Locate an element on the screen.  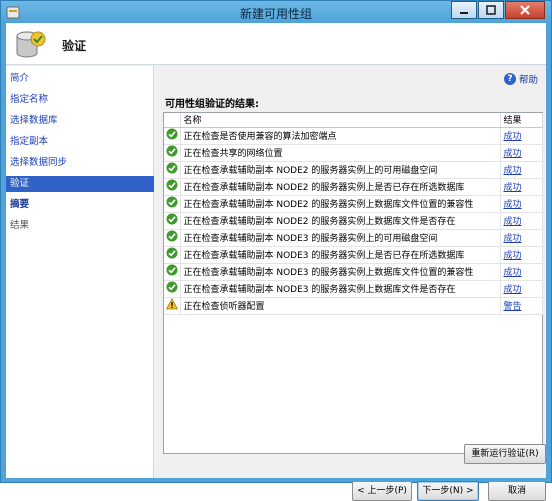
table-row: 正在检查侦听器配置 警告 is located at coordinates (353, 306).